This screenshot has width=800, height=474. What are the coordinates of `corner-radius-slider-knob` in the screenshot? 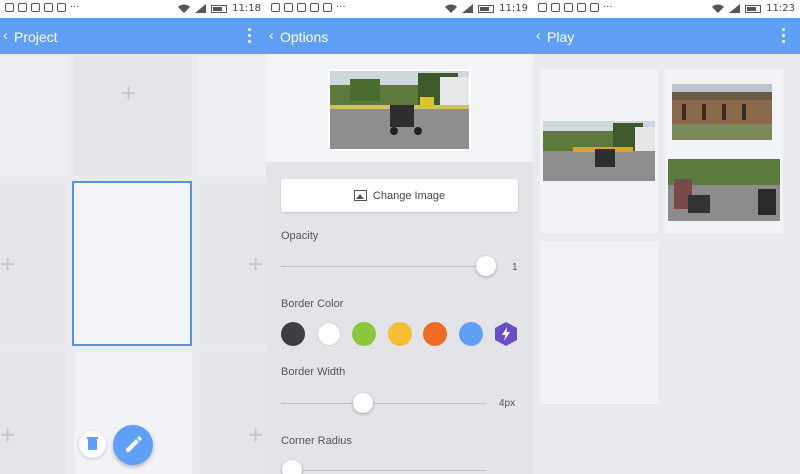 It's located at (292, 467).